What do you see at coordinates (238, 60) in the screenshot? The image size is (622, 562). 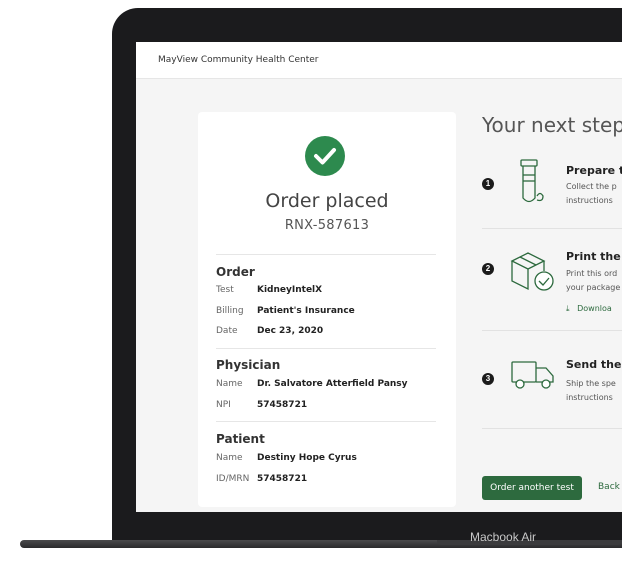 I see `app-title: MayView Community Health Center` at bounding box center [238, 60].